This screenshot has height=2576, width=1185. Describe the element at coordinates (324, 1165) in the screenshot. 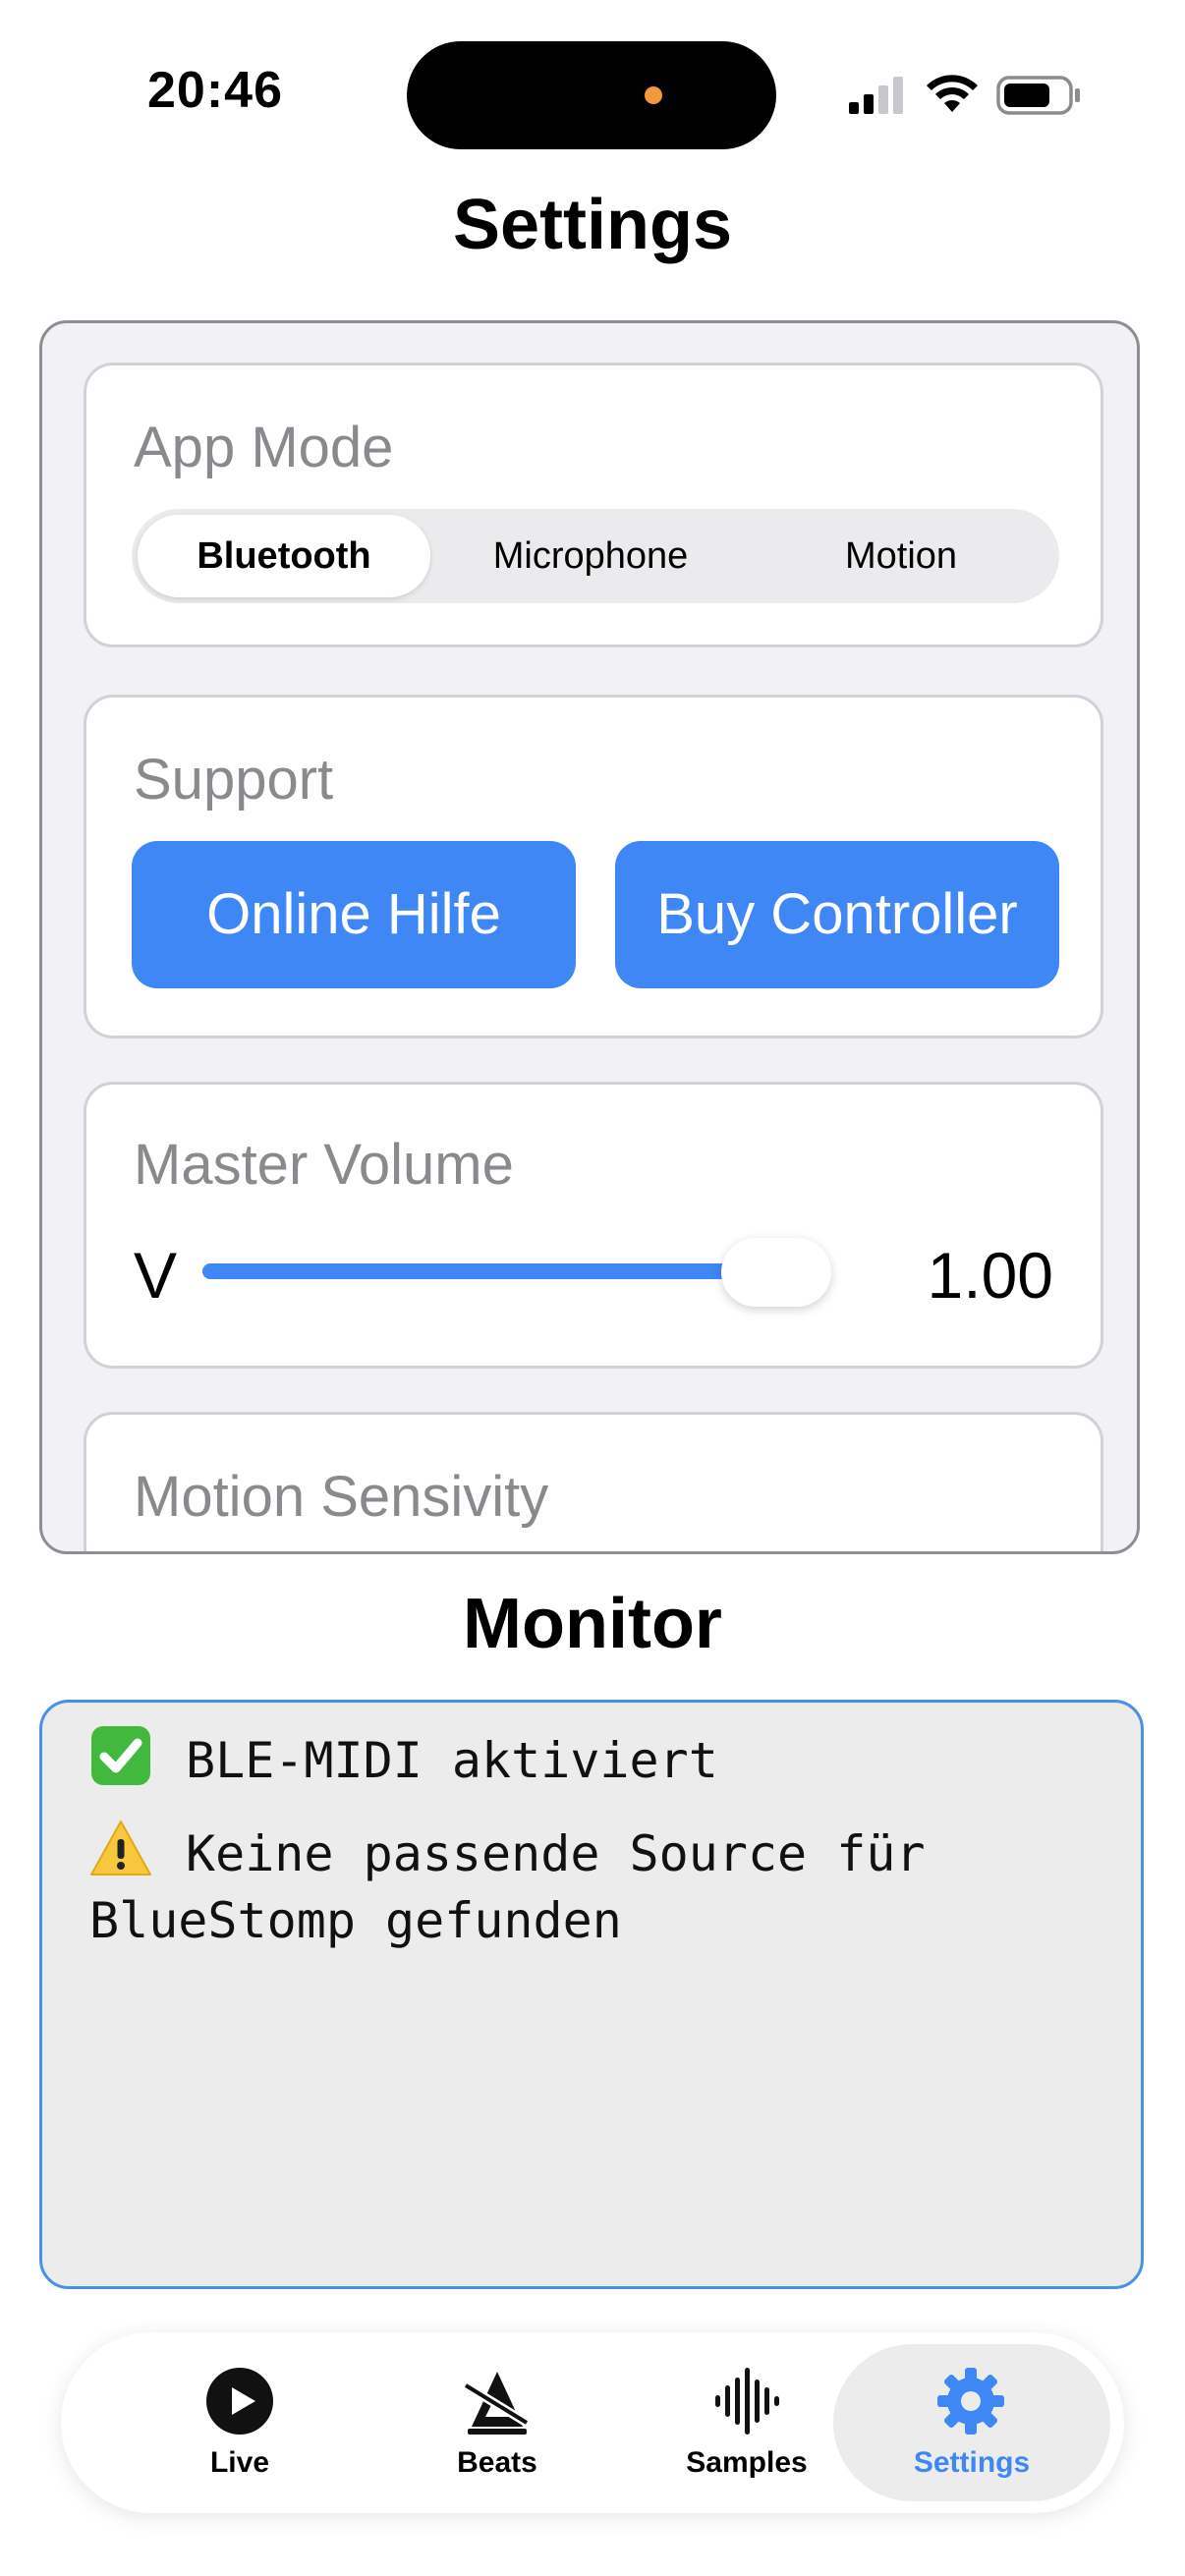

I see `master-volume-label: Master Volume` at that location.